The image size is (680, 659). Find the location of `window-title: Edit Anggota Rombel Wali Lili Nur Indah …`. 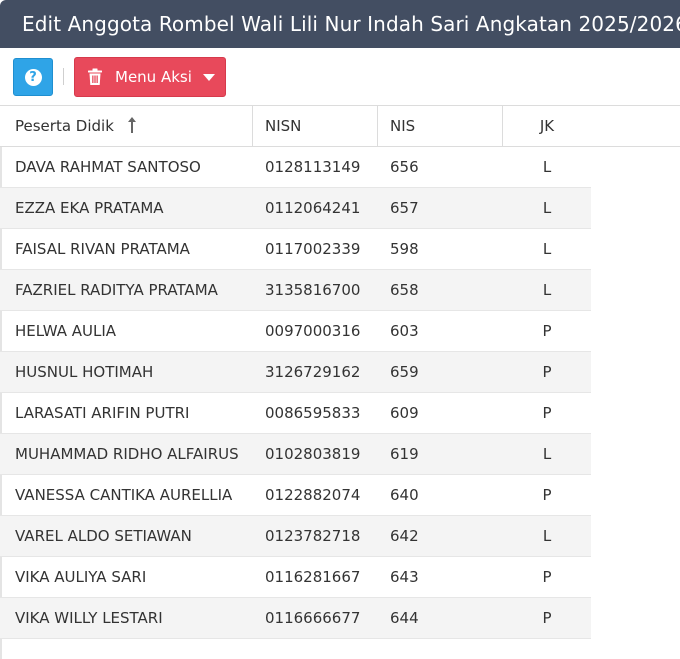

window-title: Edit Anggota Rombel Wali Lili Nur Indah … is located at coordinates (340, 24).